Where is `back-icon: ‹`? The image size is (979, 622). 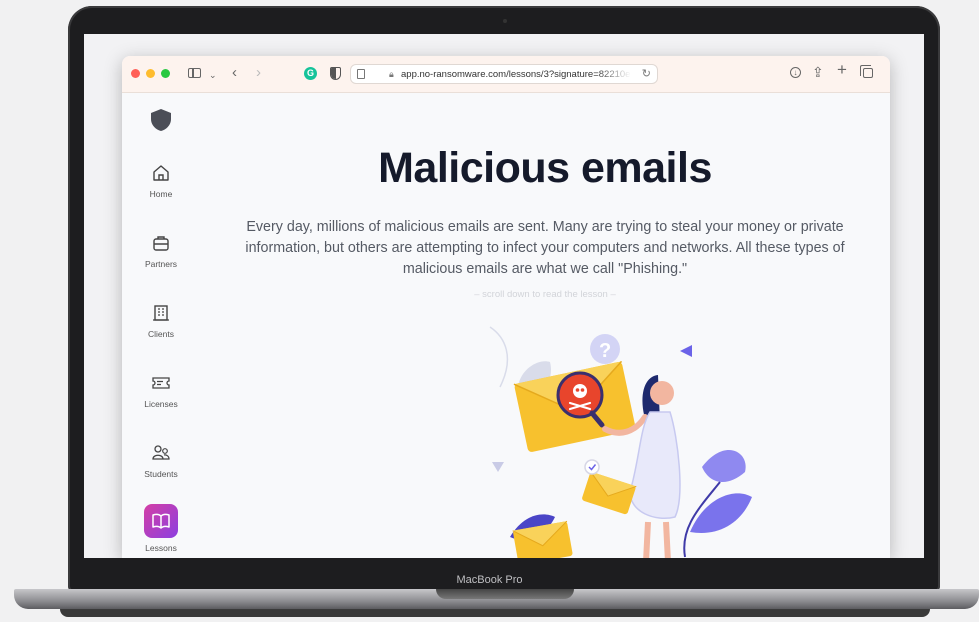
back-icon: ‹ is located at coordinates (234, 73).